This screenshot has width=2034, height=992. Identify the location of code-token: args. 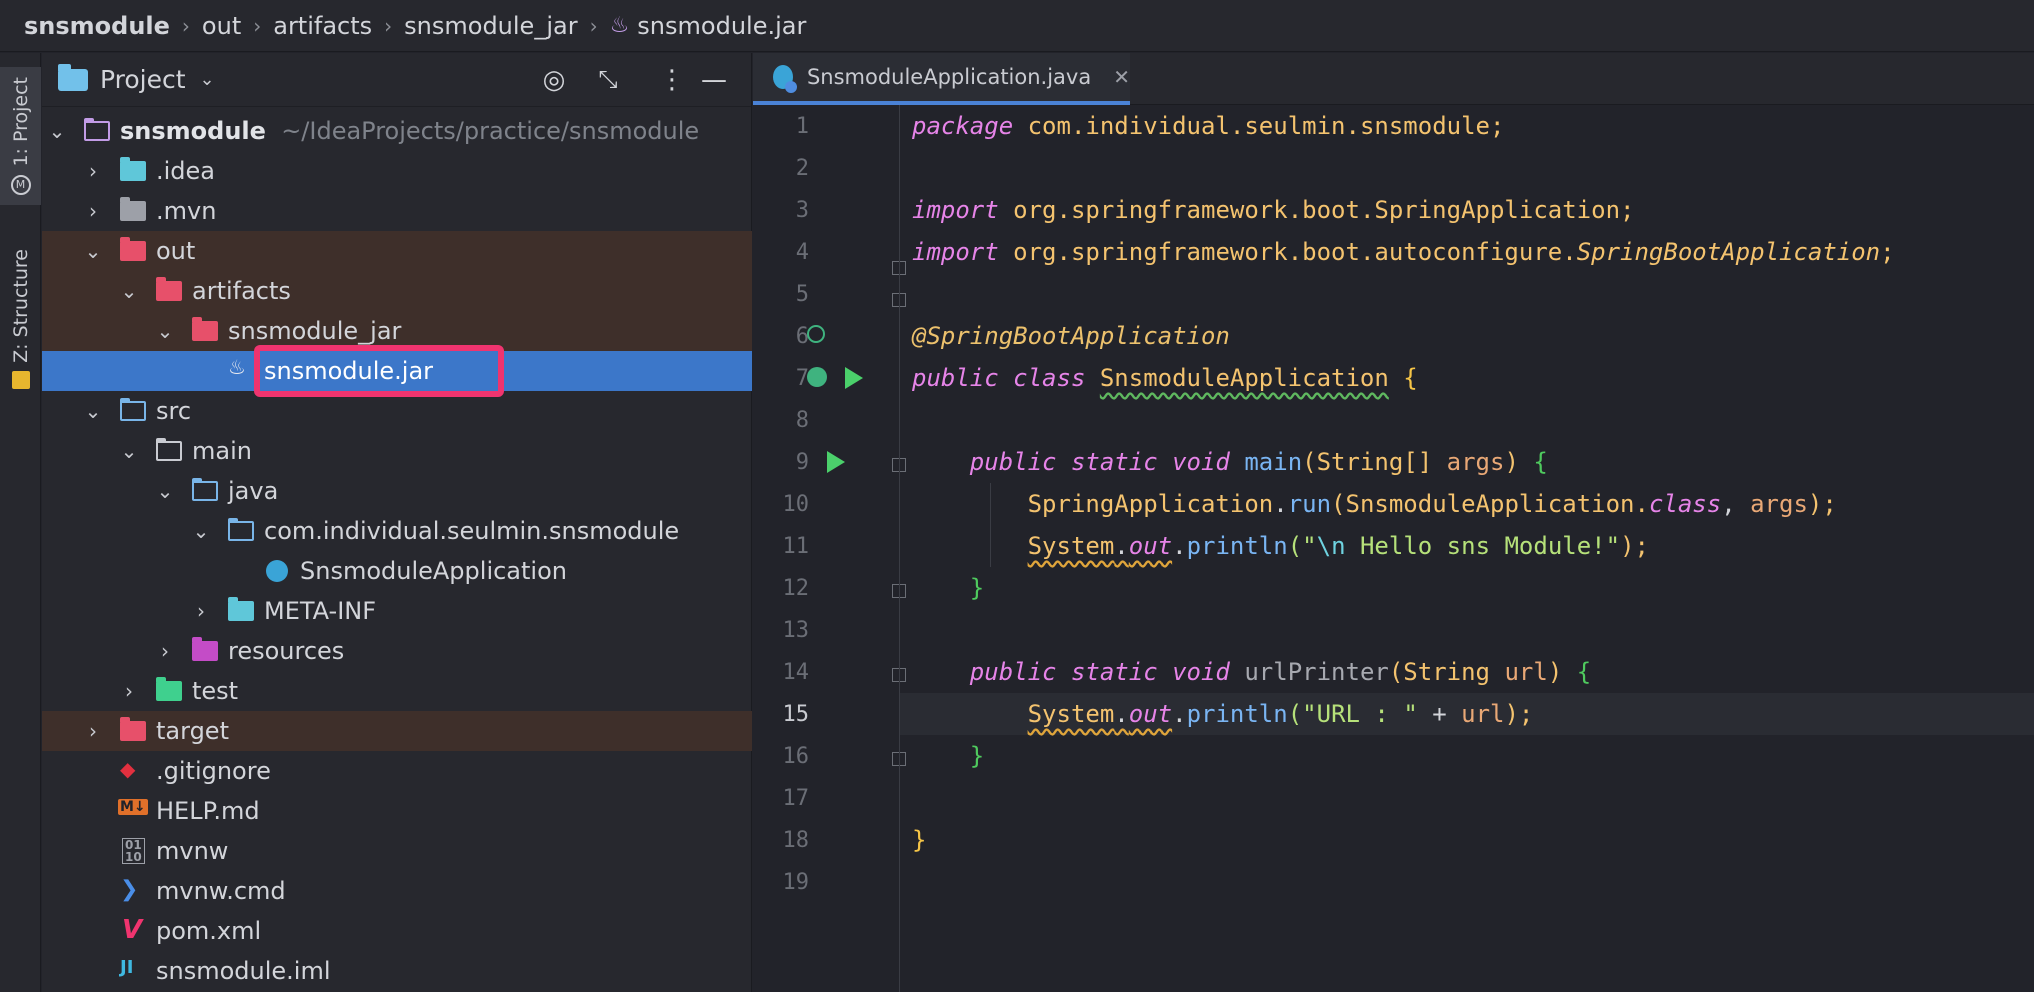
(1475, 462).